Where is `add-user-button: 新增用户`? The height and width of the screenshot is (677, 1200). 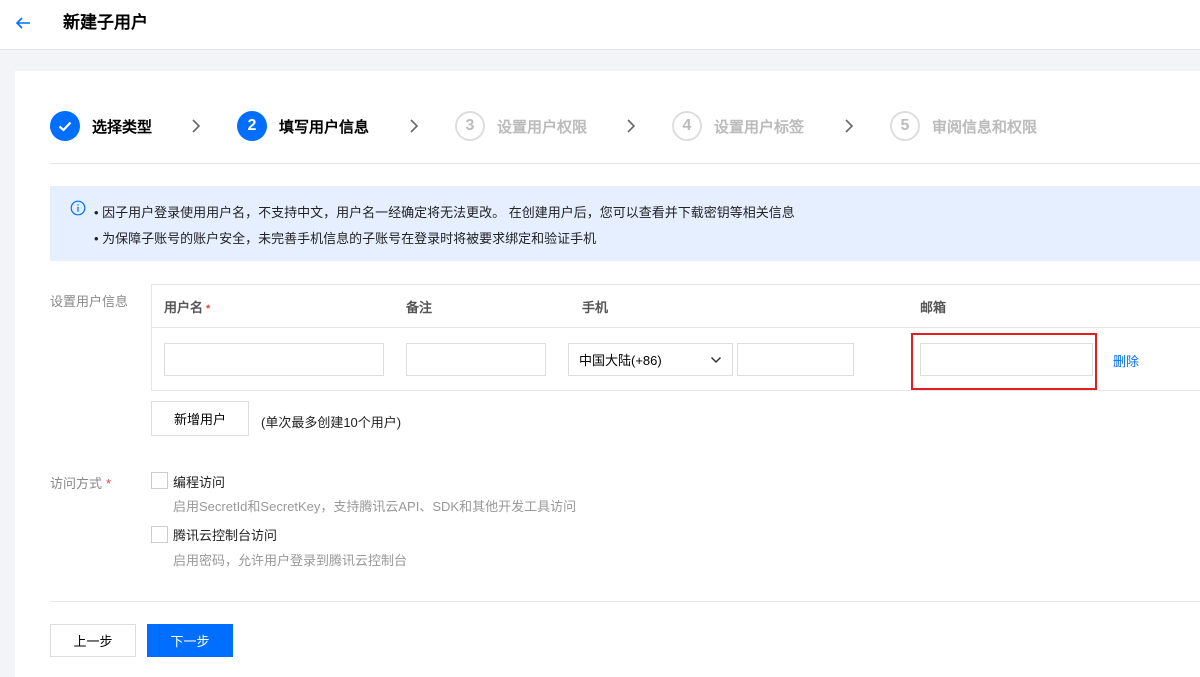 add-user-button: 新增用户 is located at coordinates (200, 418).